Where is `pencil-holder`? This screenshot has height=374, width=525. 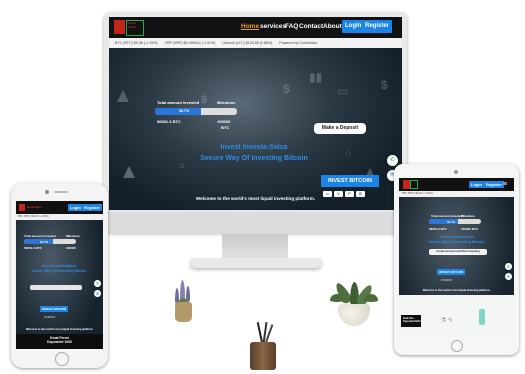 pencil-holder is located at coordinates (263, 345).